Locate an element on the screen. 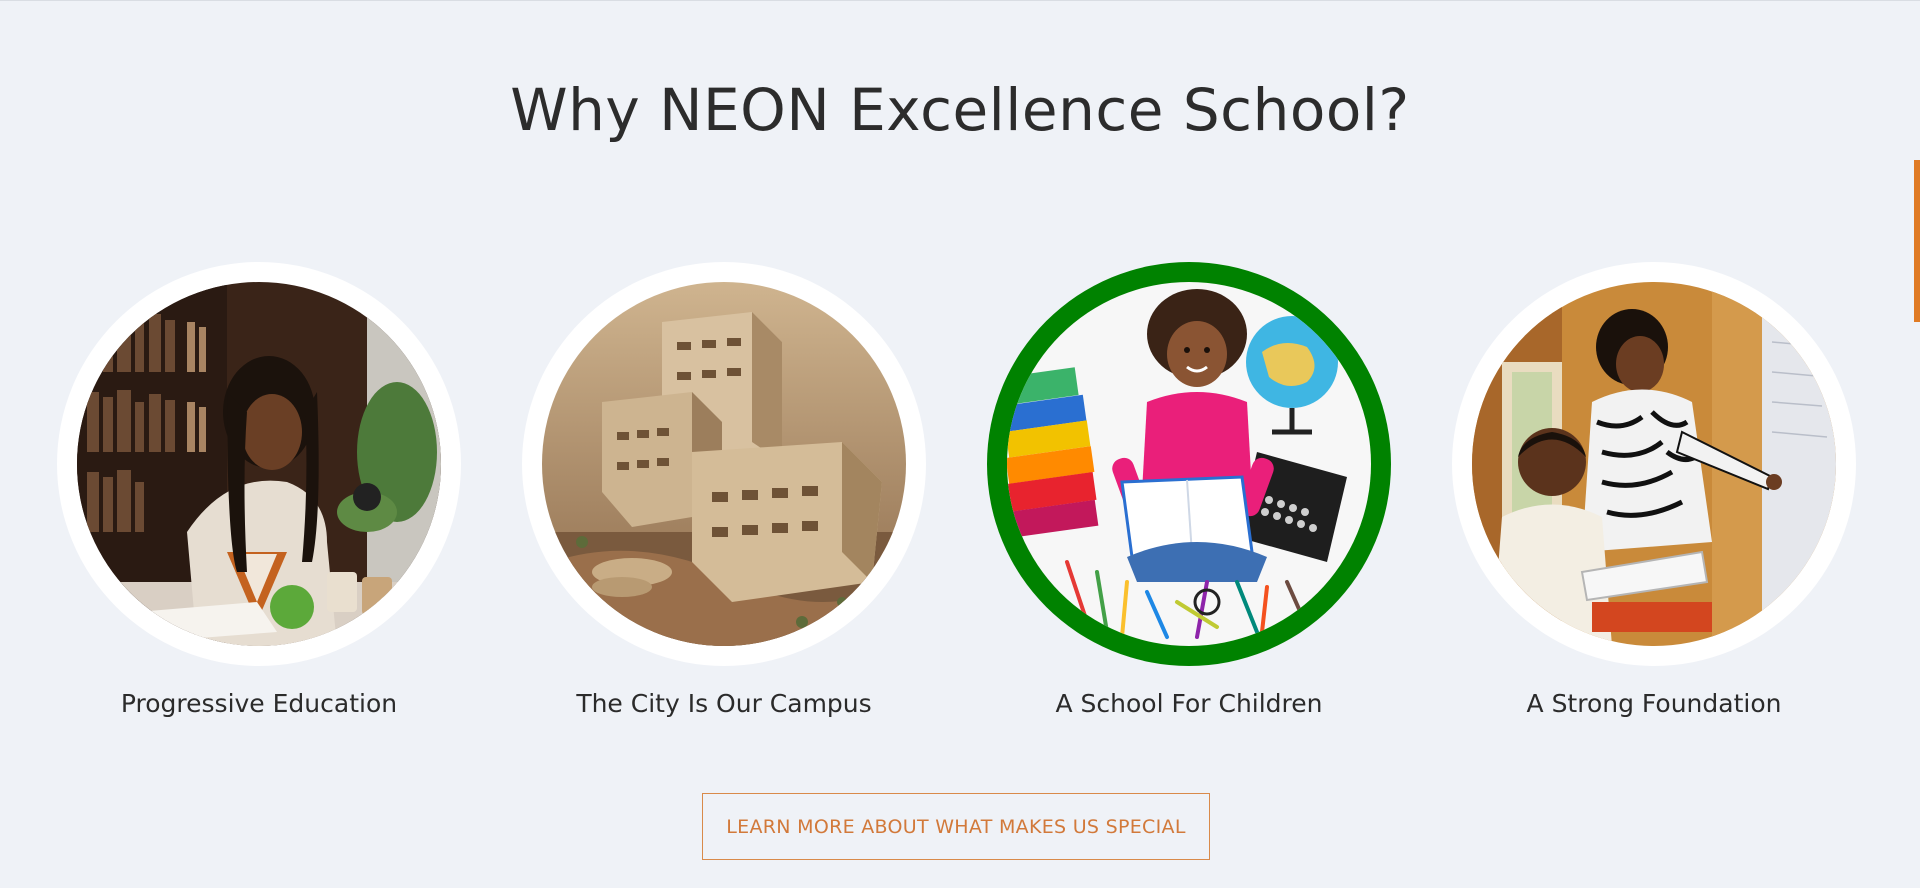 This screenshot has width=1920, height=888. learn-more-button: LEARN MORE ABOUT WHAT MAKES US SPECIAL is located at coordinates (956, 826).